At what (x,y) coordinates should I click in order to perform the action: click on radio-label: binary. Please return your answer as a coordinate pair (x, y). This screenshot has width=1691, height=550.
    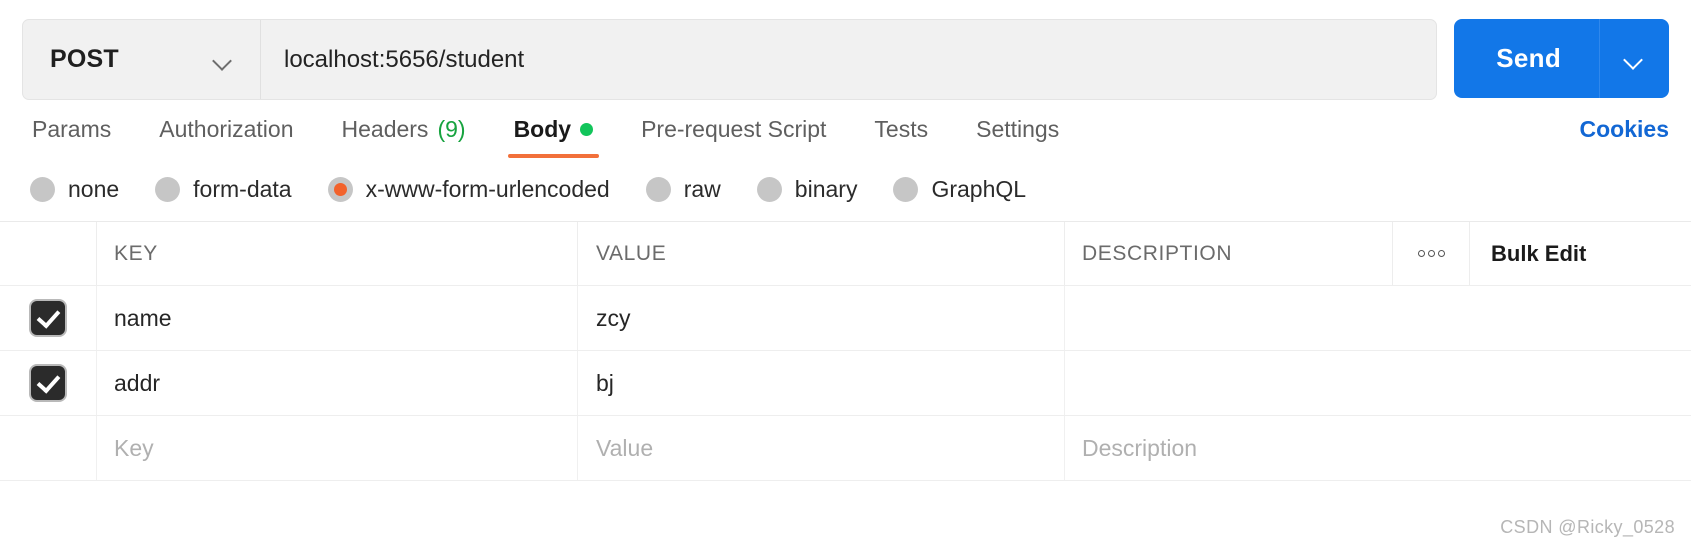
    Looking at the image, I should click on (826, 189).